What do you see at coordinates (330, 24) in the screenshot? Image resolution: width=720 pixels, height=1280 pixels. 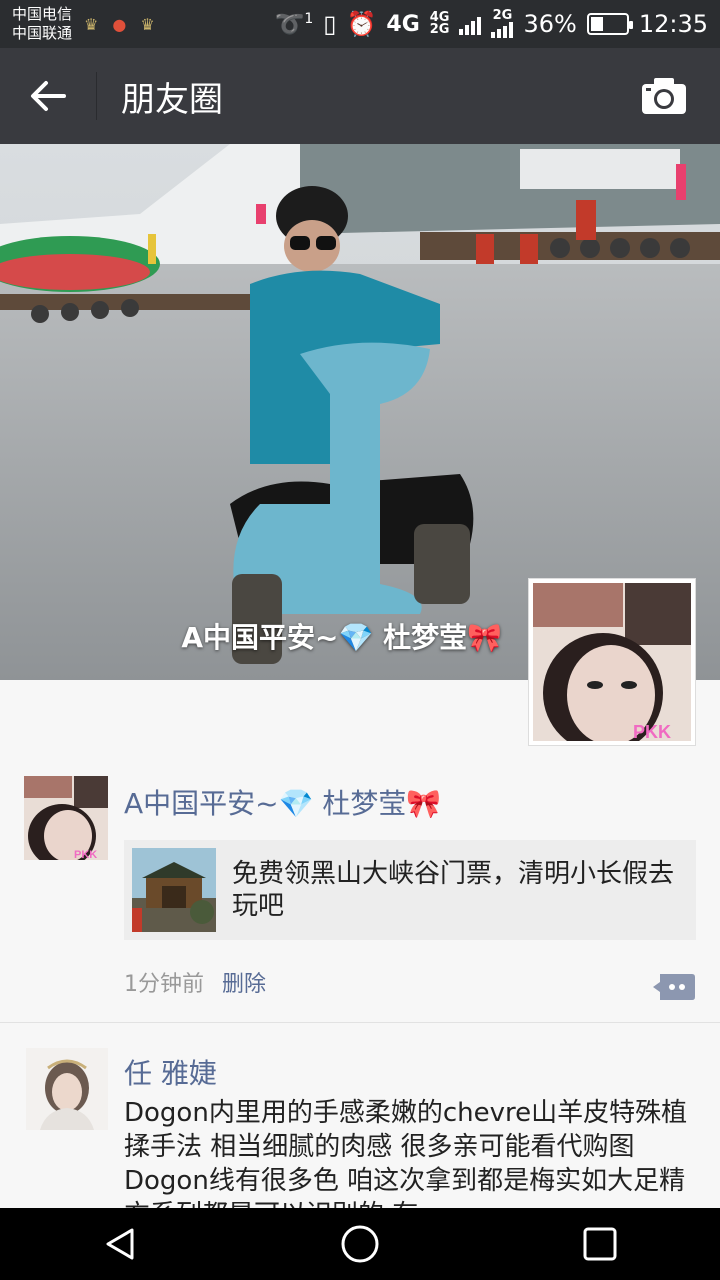 I see `vibrate-icon: ▯` at bounding box center [330, 24].